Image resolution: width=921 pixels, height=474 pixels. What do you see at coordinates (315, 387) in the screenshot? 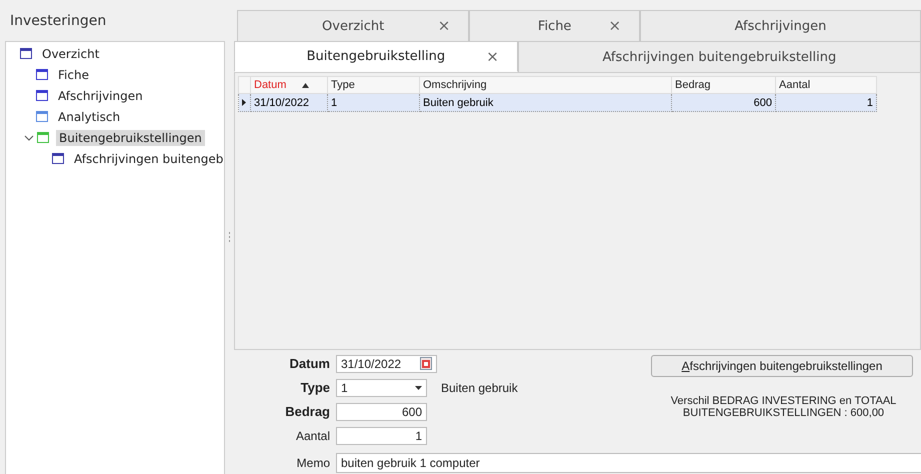
I see `field-label: Type` at bounding box center [315, 387].